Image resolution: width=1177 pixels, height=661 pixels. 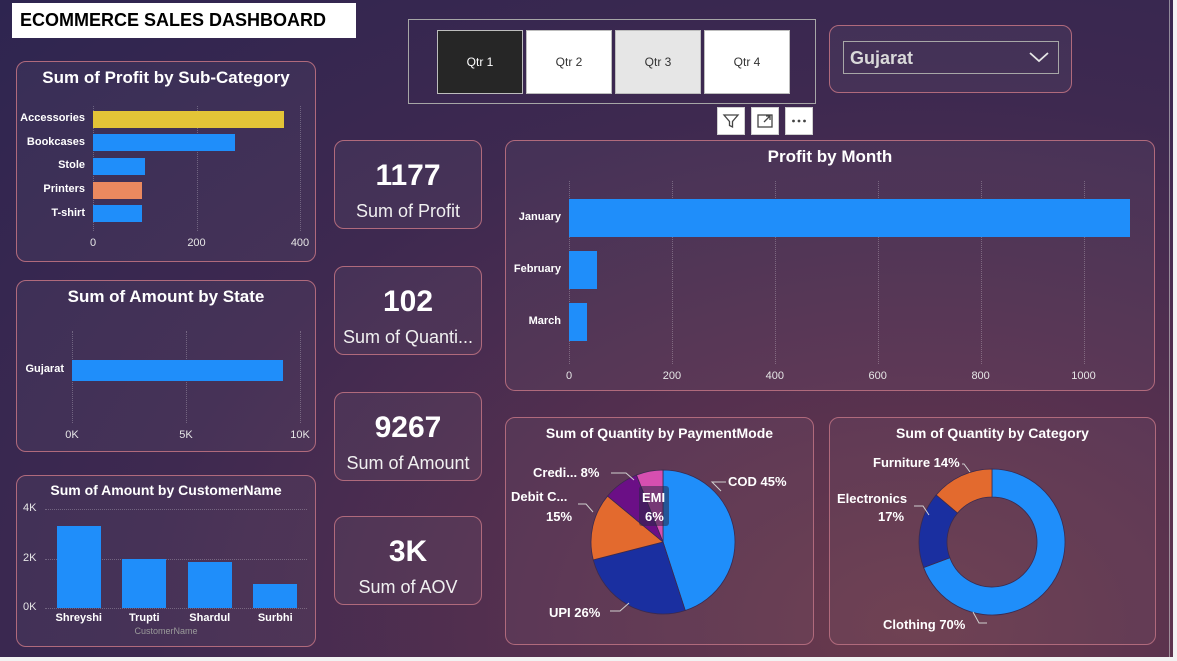 I want to click on slicer-option-qtr-2: Qtr 2, so click(x=569, y=62).